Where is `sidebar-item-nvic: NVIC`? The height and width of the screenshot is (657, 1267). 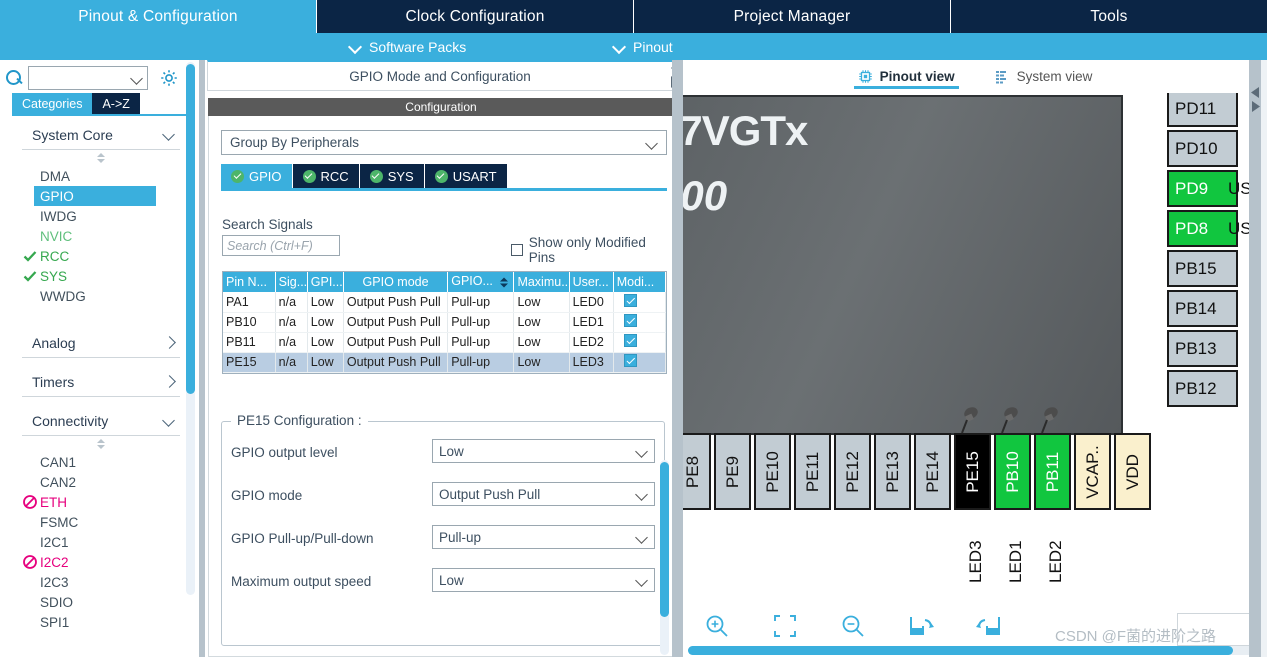
sidebar-item-nvic: NVIC is located at coordinates (101, 236).